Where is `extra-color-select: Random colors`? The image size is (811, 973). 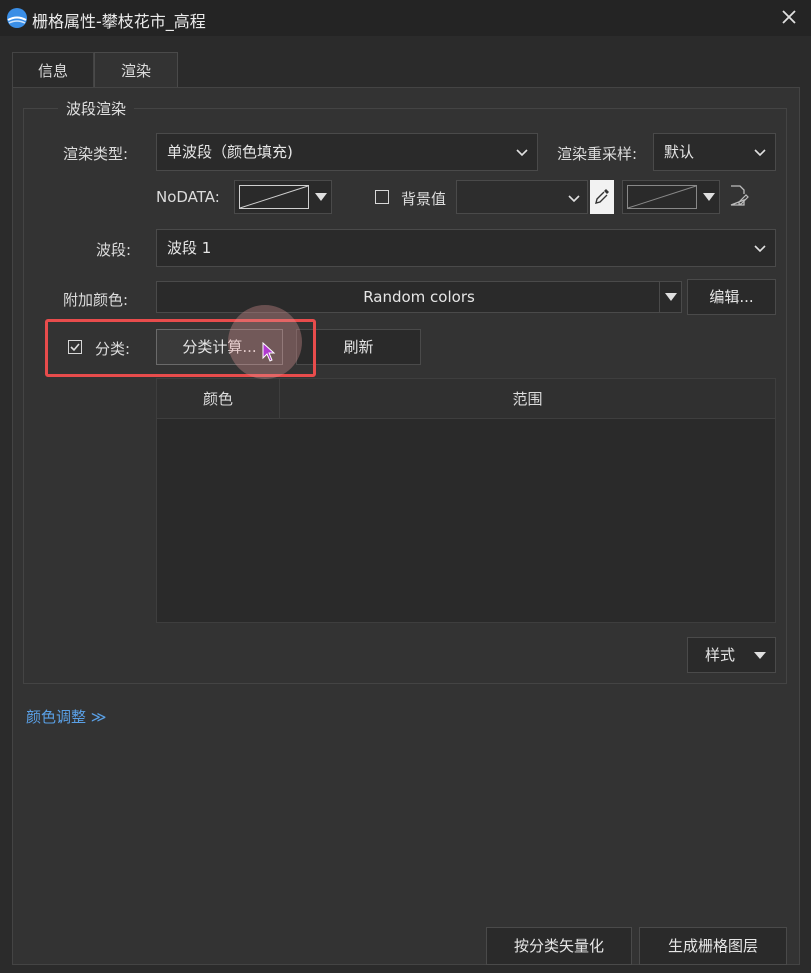 extra-color-select: Random colors is located at coordinates (419, 297).